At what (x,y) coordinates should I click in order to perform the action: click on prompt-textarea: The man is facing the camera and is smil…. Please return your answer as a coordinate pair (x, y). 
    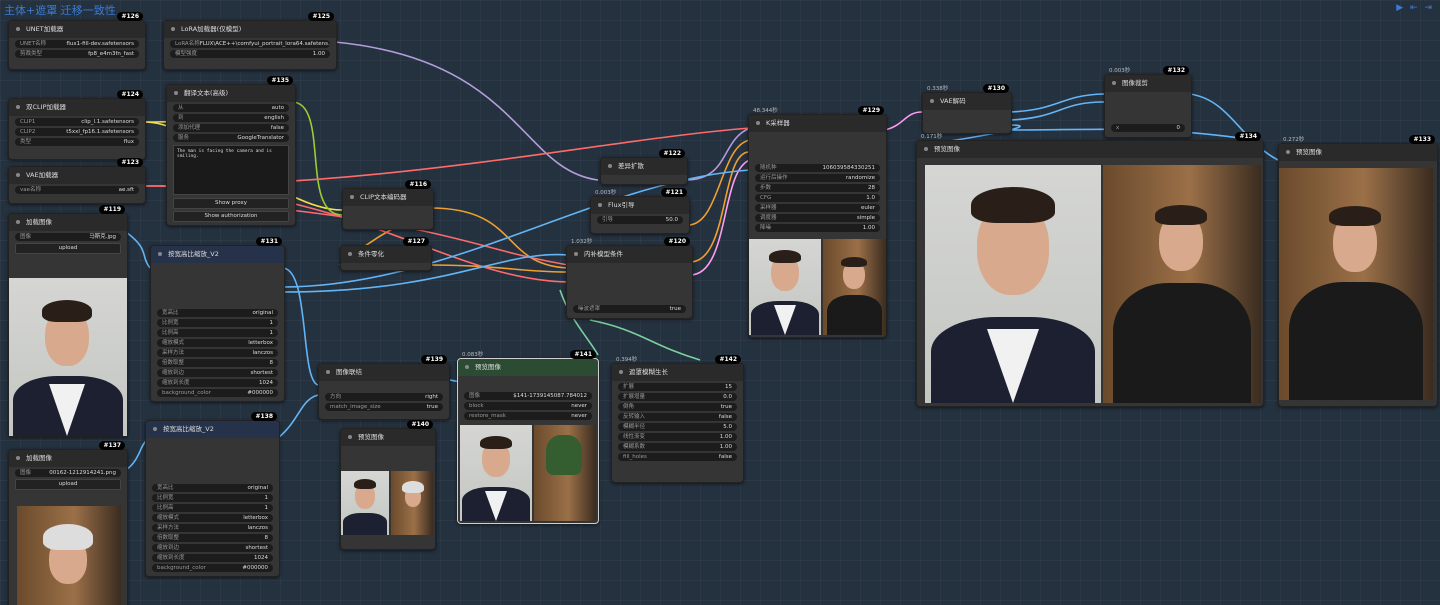
    Looking at the image, I should click on (231, 170).